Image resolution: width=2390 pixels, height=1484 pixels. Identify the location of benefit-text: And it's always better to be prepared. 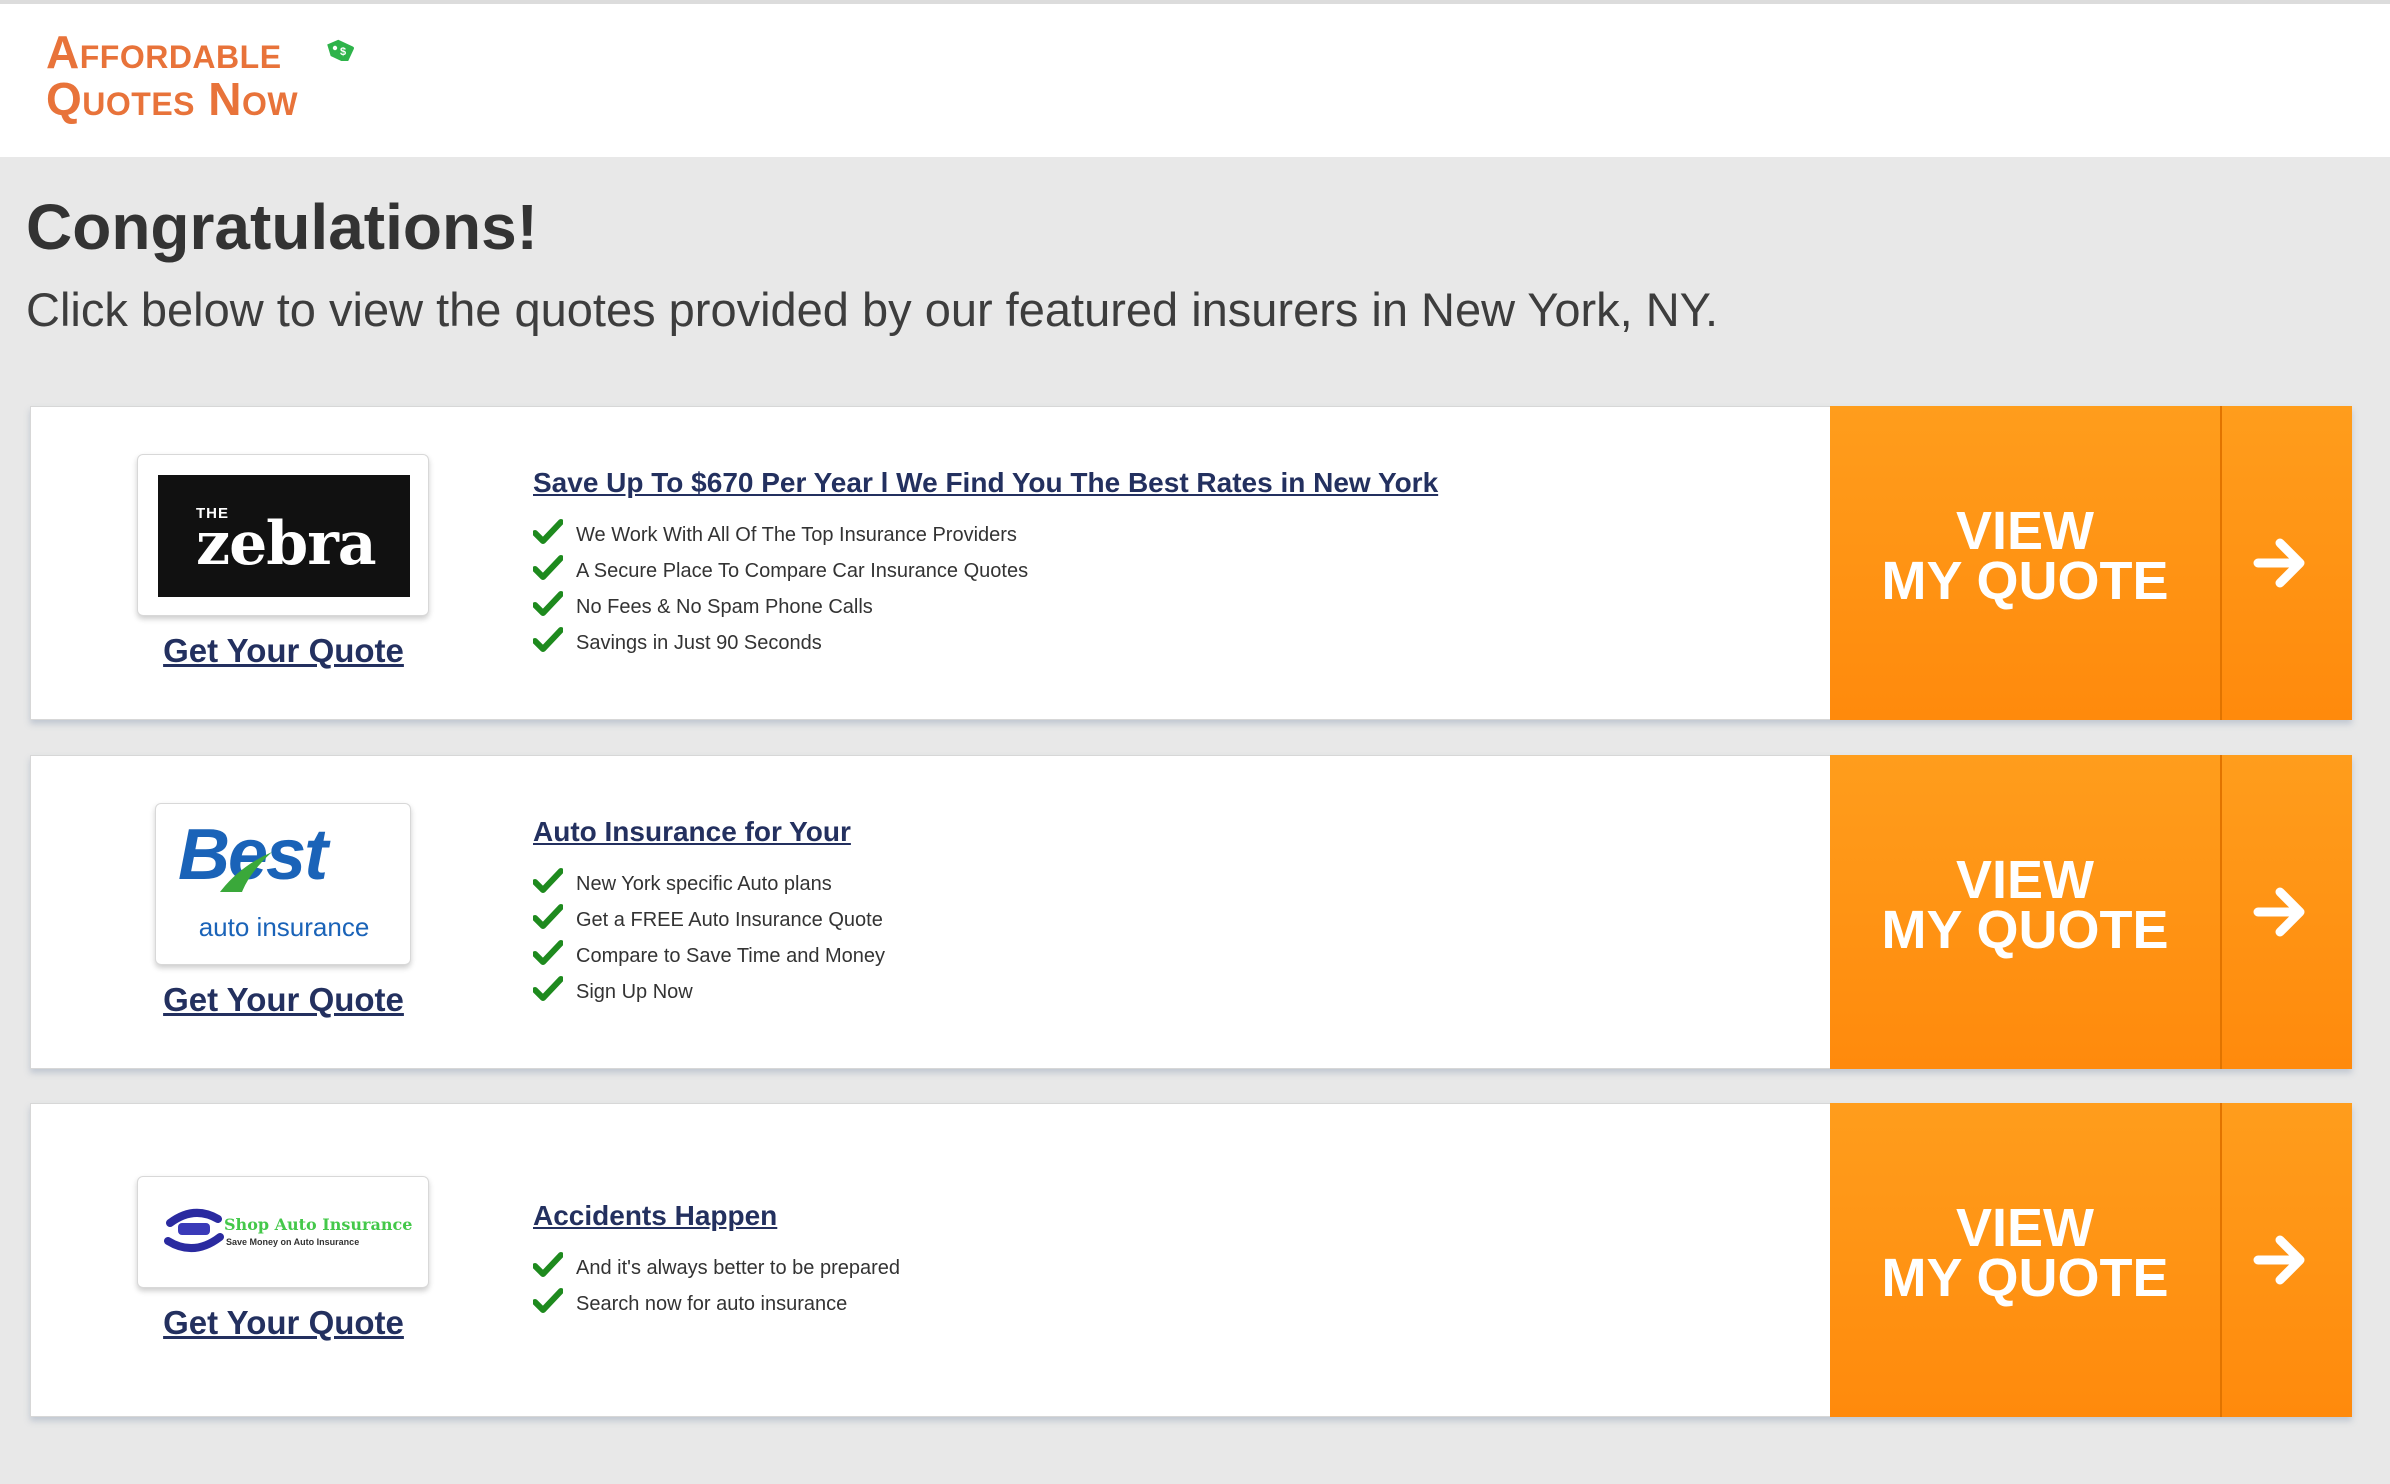
(738, 1268).